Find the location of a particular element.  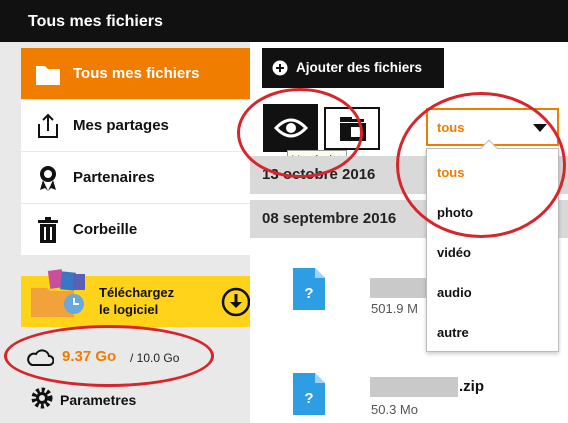

add-files-button: Ajouter des fichiers is located at coordinates (353, 68).